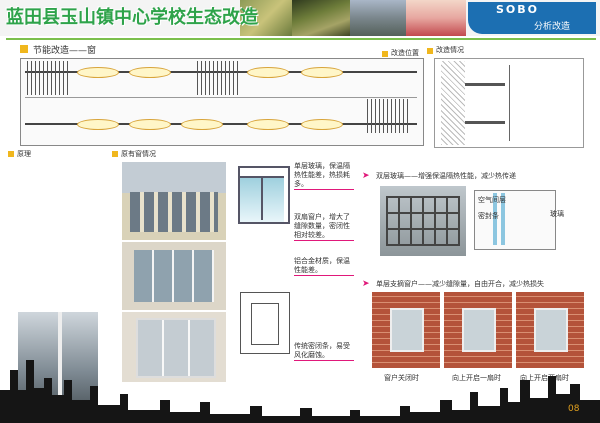 This screenshot has width=600, height=423. Describe the element at coordinates (132, 17) in the screenshot. I see `page-title: 蓝田县玉山镇中心学校生态改造` at that location.